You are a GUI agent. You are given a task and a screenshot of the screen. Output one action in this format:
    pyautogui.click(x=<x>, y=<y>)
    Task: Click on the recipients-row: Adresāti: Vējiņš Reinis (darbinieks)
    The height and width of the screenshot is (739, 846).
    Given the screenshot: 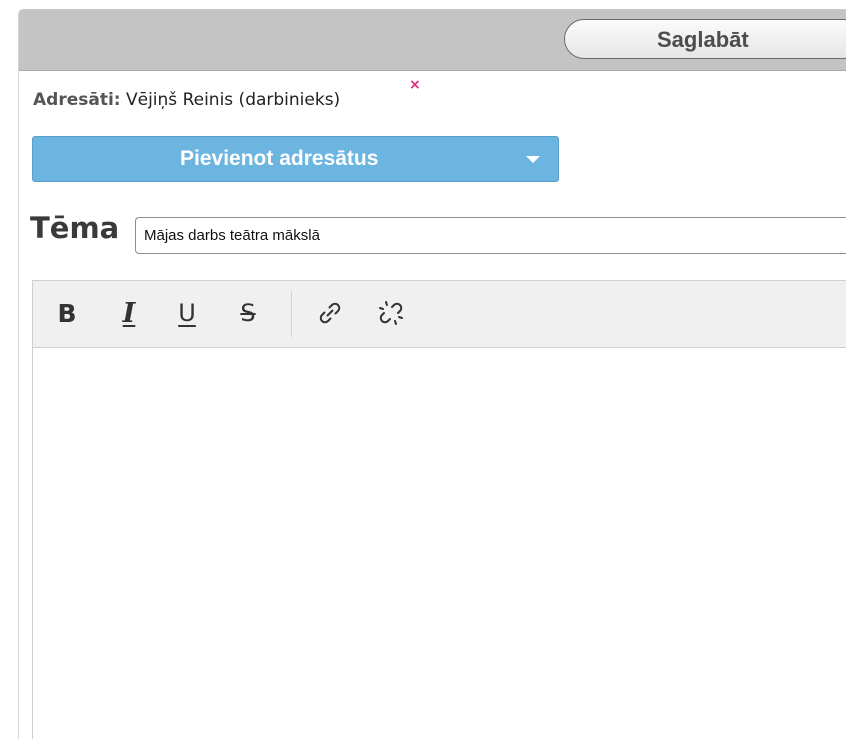 What is the action you would take?
    pyautogui.click(x=186, y=100)
    